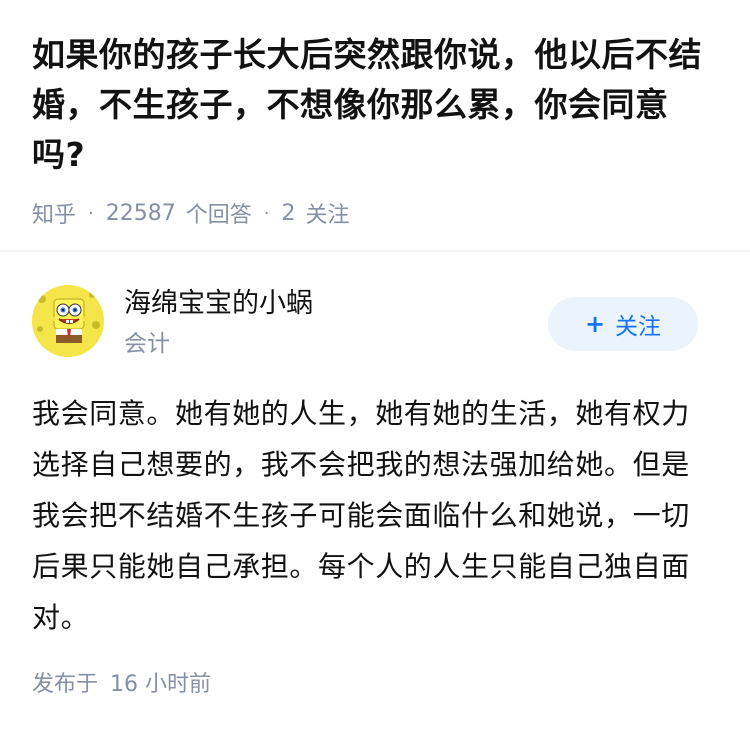 This screenshot has width=750, height=732. What do you see at coordinates (161, 684) in the screenshot?
I see `publish-time-value: 16 小时前` at bounding box center [161, 684].